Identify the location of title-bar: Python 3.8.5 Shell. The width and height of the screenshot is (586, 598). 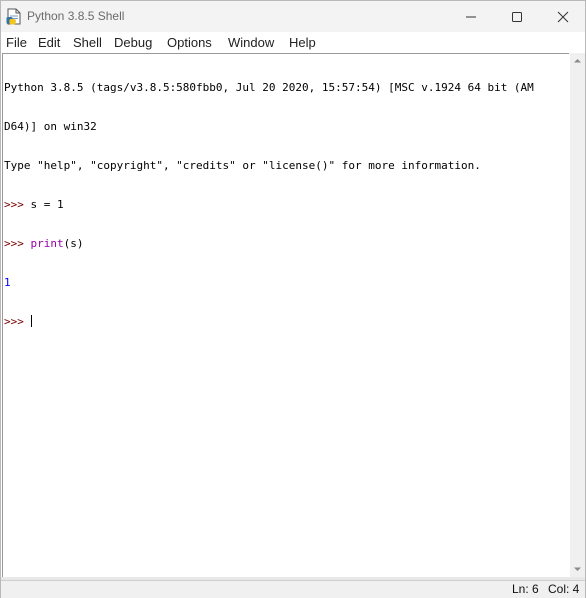
(293, 16).